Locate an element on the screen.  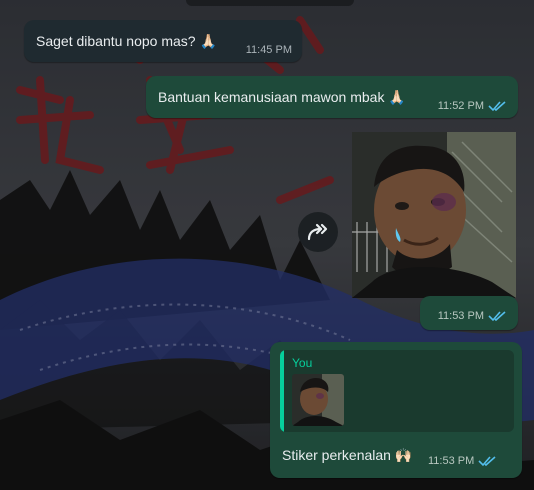
reply-sender: You is located at coordinates (302, 363).